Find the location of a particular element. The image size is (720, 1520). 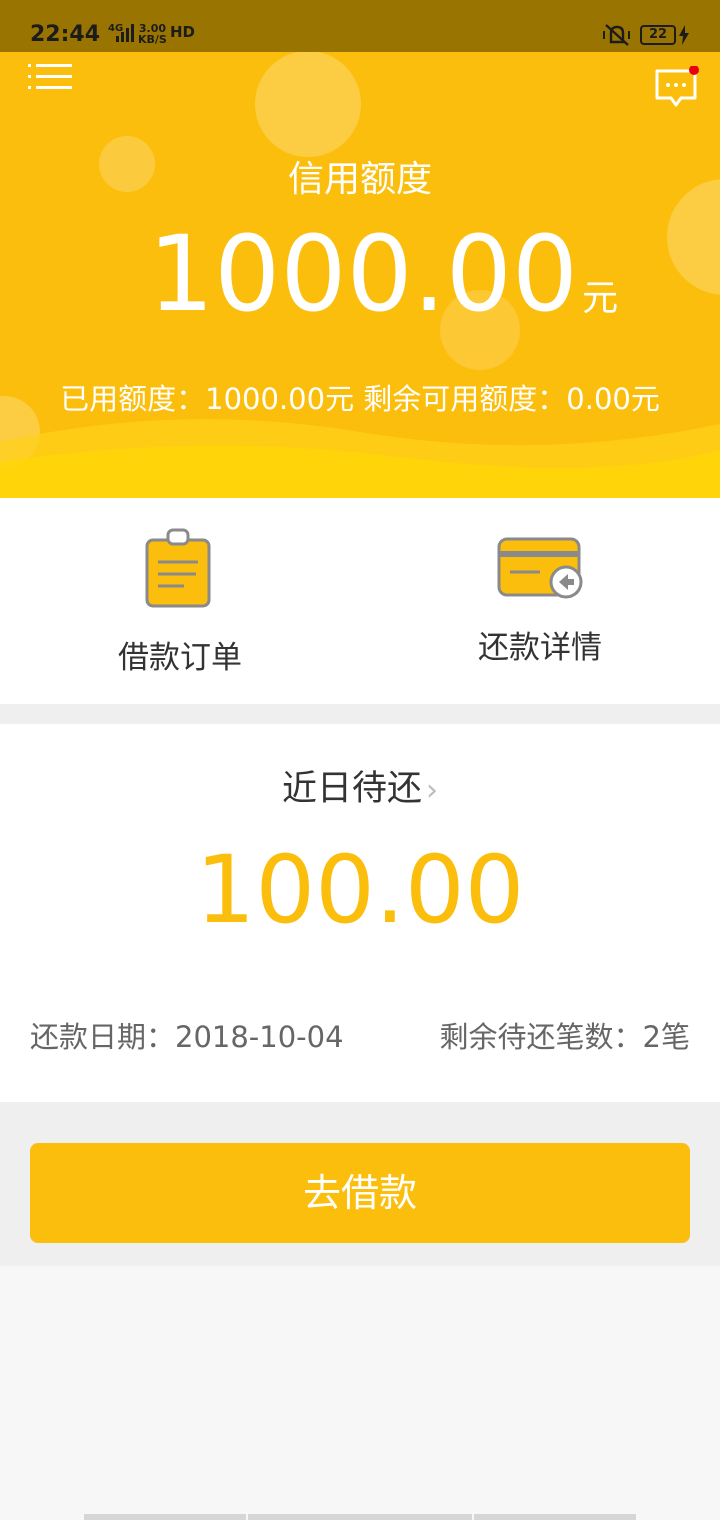

loan-orders-label: 借款订单 is located at coordinates (180, 658).